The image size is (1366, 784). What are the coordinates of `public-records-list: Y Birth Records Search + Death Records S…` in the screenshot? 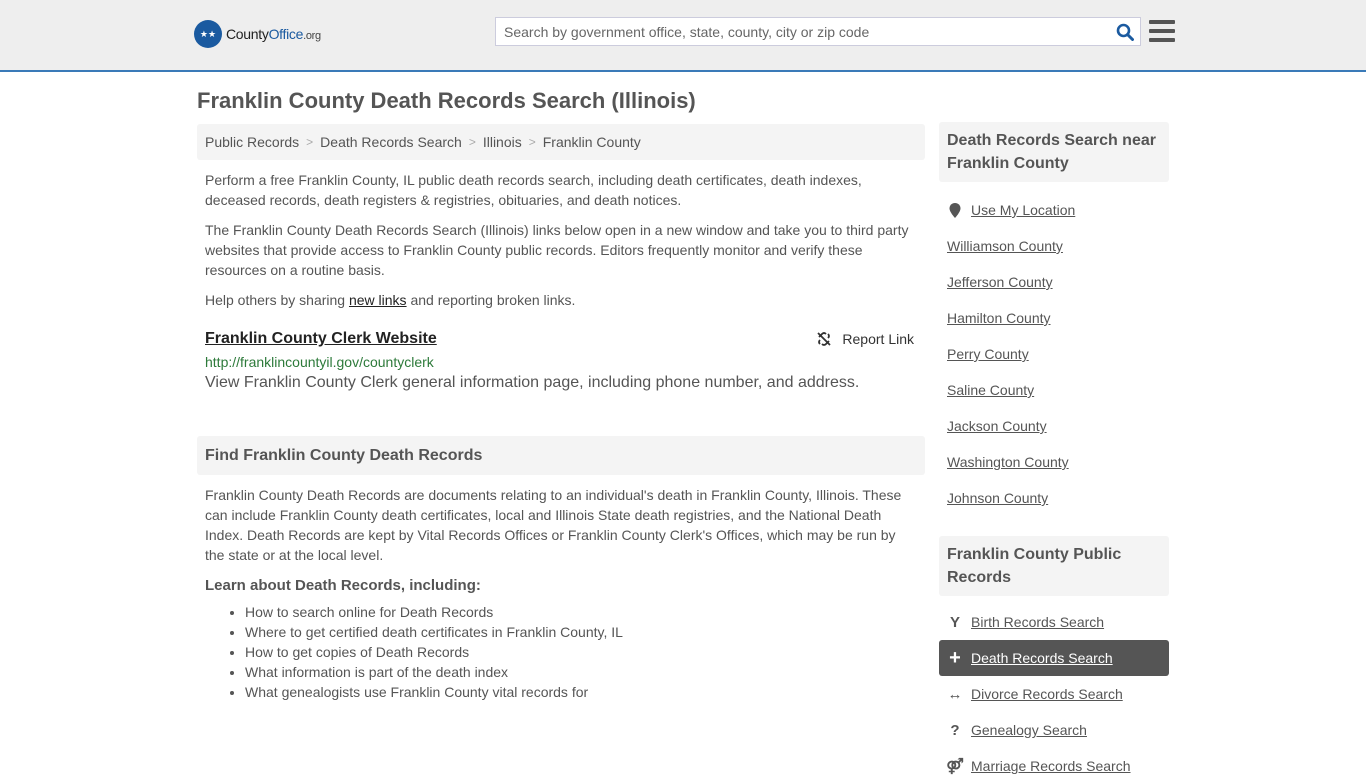 It's located at (1054, 694).